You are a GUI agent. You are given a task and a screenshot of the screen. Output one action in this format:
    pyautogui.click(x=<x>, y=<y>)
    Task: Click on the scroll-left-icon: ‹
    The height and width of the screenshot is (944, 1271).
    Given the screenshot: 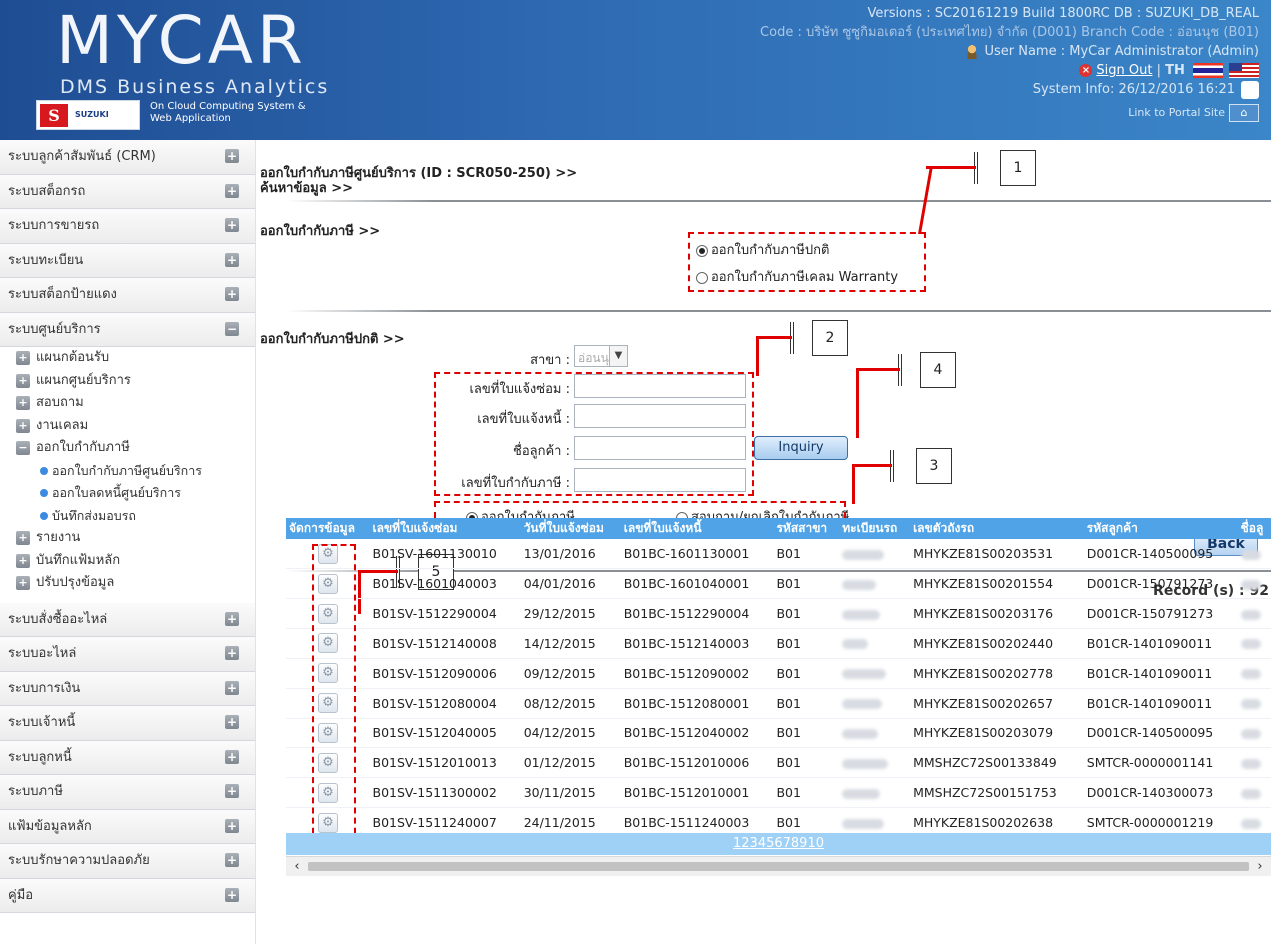 What is the action you would take?
    pyautogui.click(x=297, y=867)
    